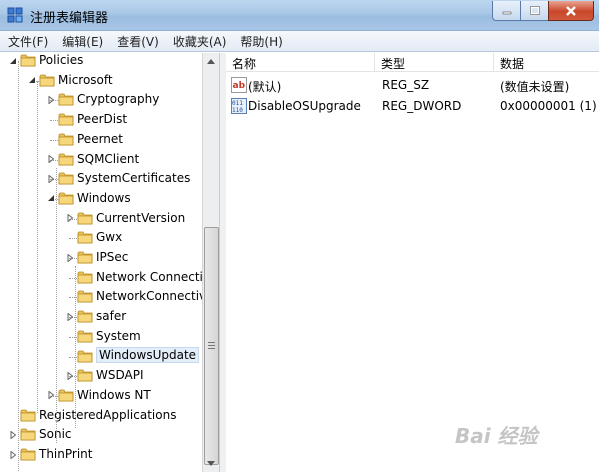 Image resolution: width=599 pixels, height=476 pixels. Describe the element at coordinates (104, 61) in the screenshot. I see `tree-item: Policies` at that location.